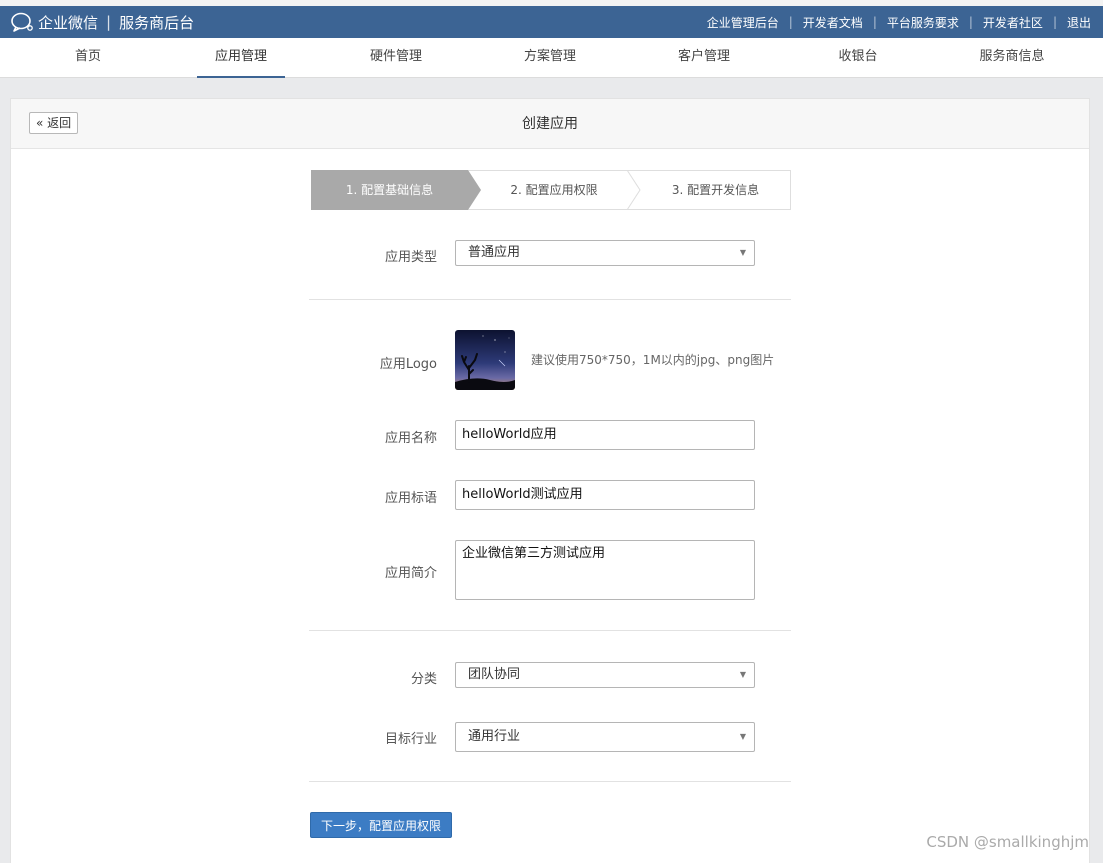 This screenshot has width=1103, height=863. I want to click on link-logout: 退出, so click(1079, 22).